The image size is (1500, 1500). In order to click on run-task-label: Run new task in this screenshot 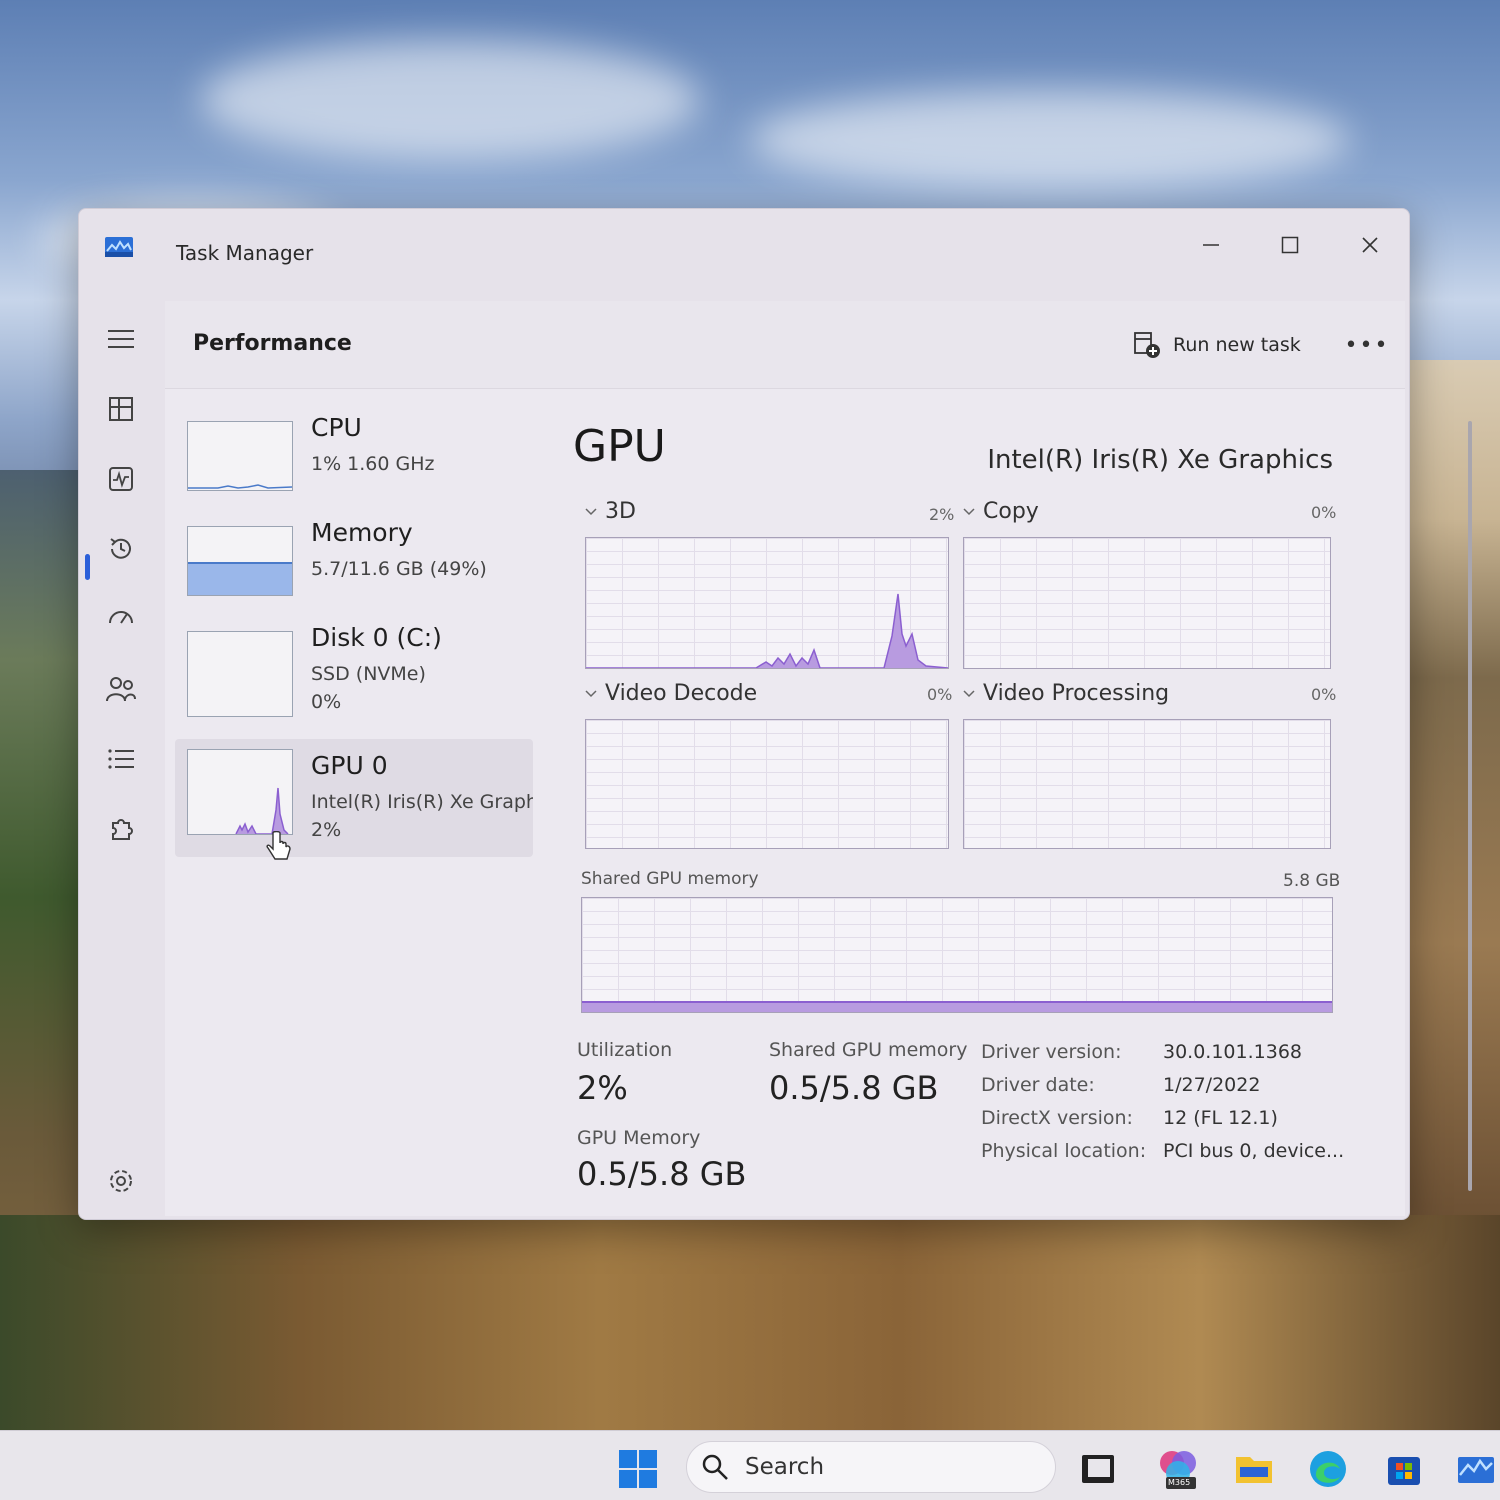, I will do `click(1237, 345)`.